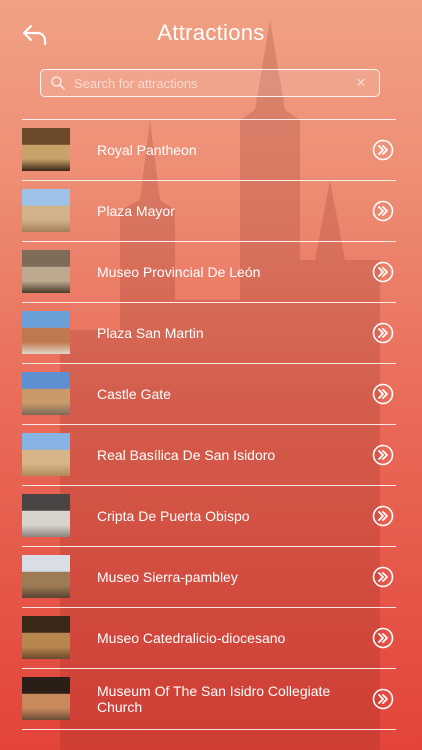  Describe the element at coordinates (209, 210) in the screenshot. I see `attraction-row: Plaza Mayor` at that location.